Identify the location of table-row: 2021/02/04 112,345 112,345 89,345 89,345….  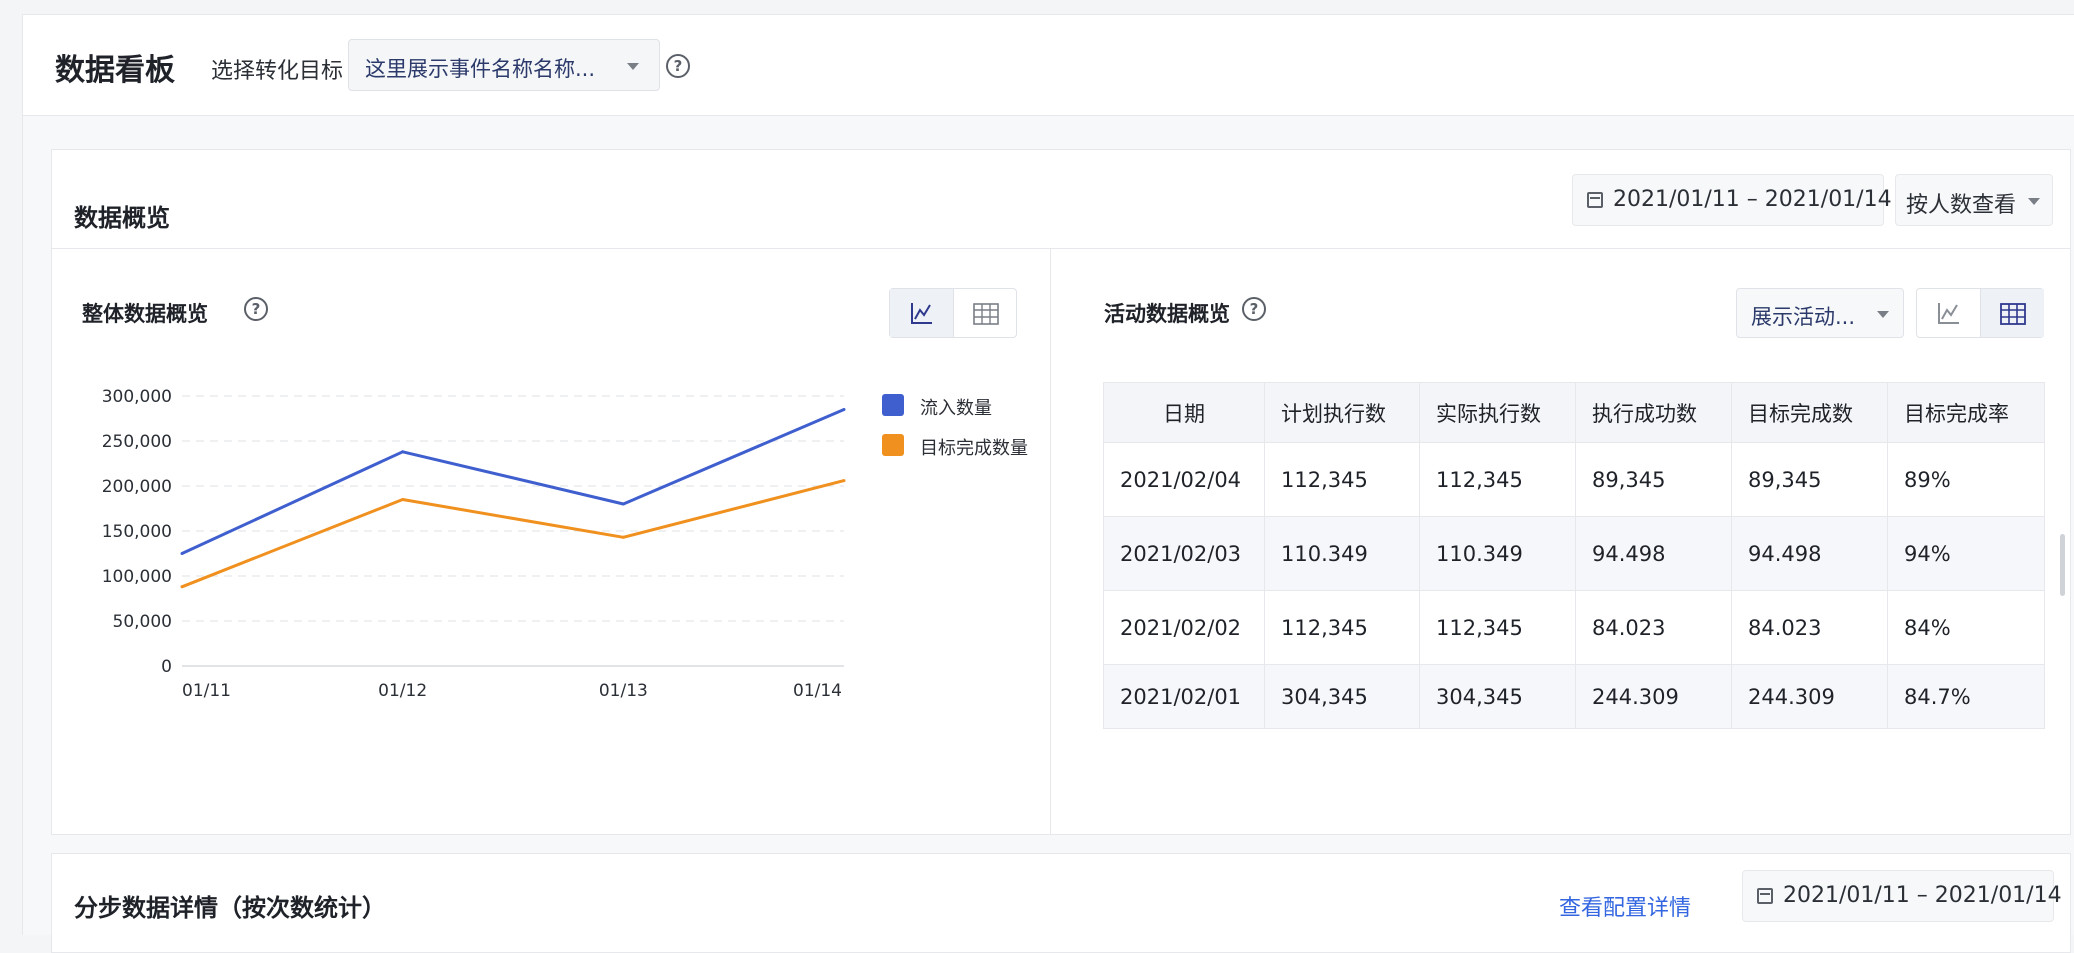
(1574, 479).